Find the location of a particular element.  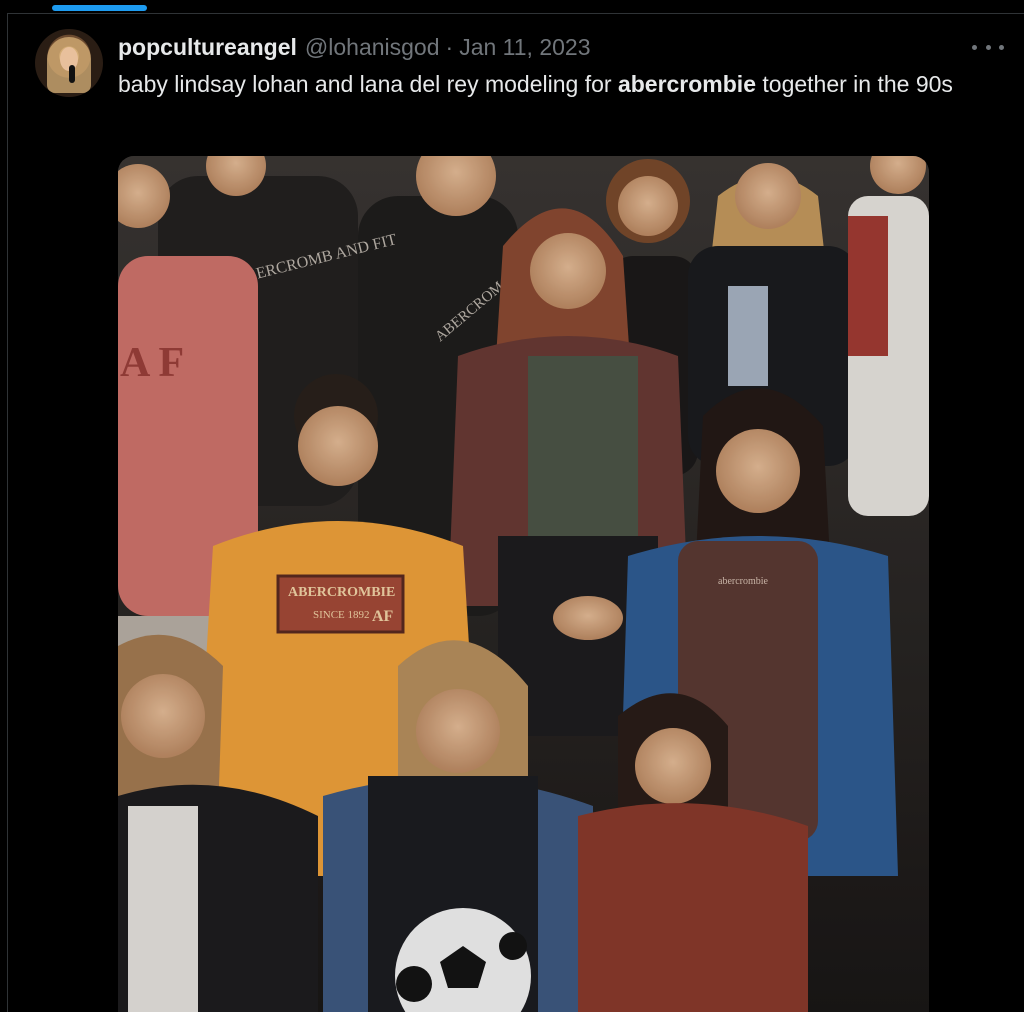

tweet-text-bold: abercrombie is located at coordinates (686, 84).